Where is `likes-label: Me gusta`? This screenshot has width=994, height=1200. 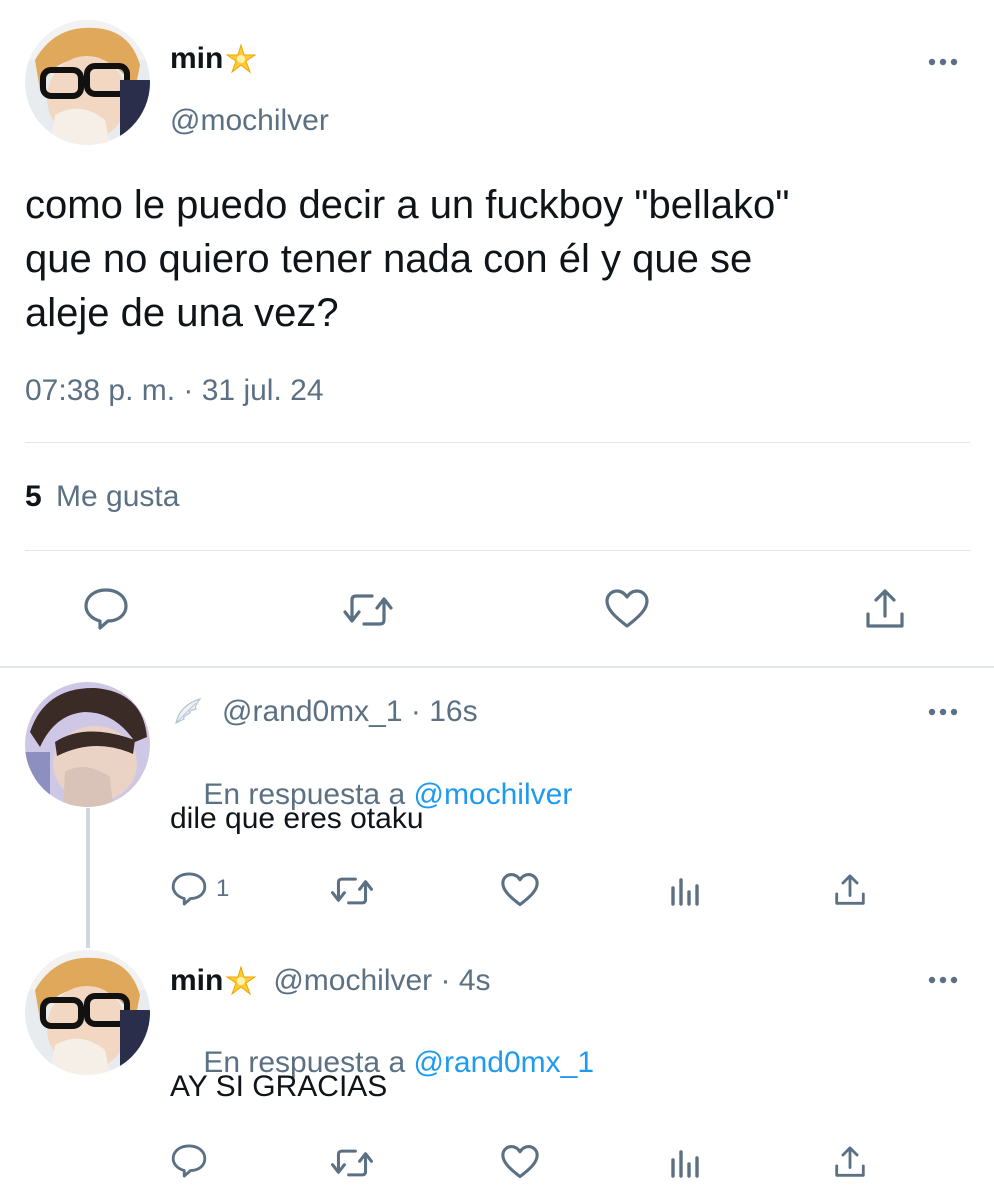
likes-label: Me gusta is located at coordinates (118, 496).